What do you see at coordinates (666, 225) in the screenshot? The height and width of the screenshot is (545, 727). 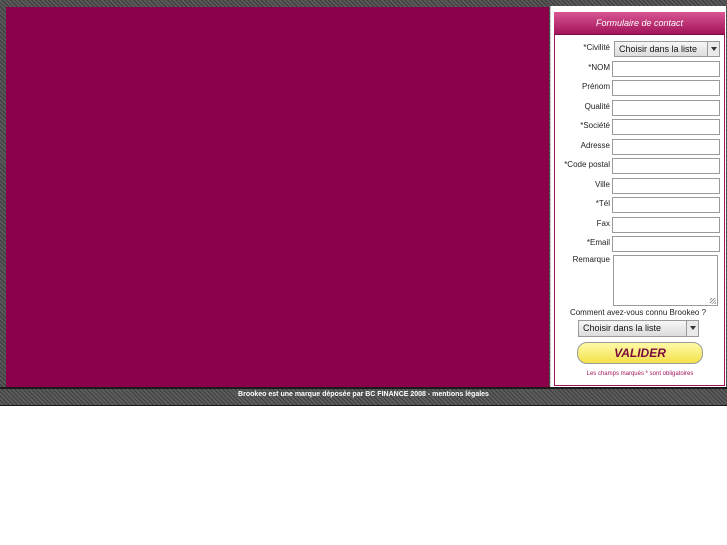 I see `fax-input` at bounding box center [666, 225].